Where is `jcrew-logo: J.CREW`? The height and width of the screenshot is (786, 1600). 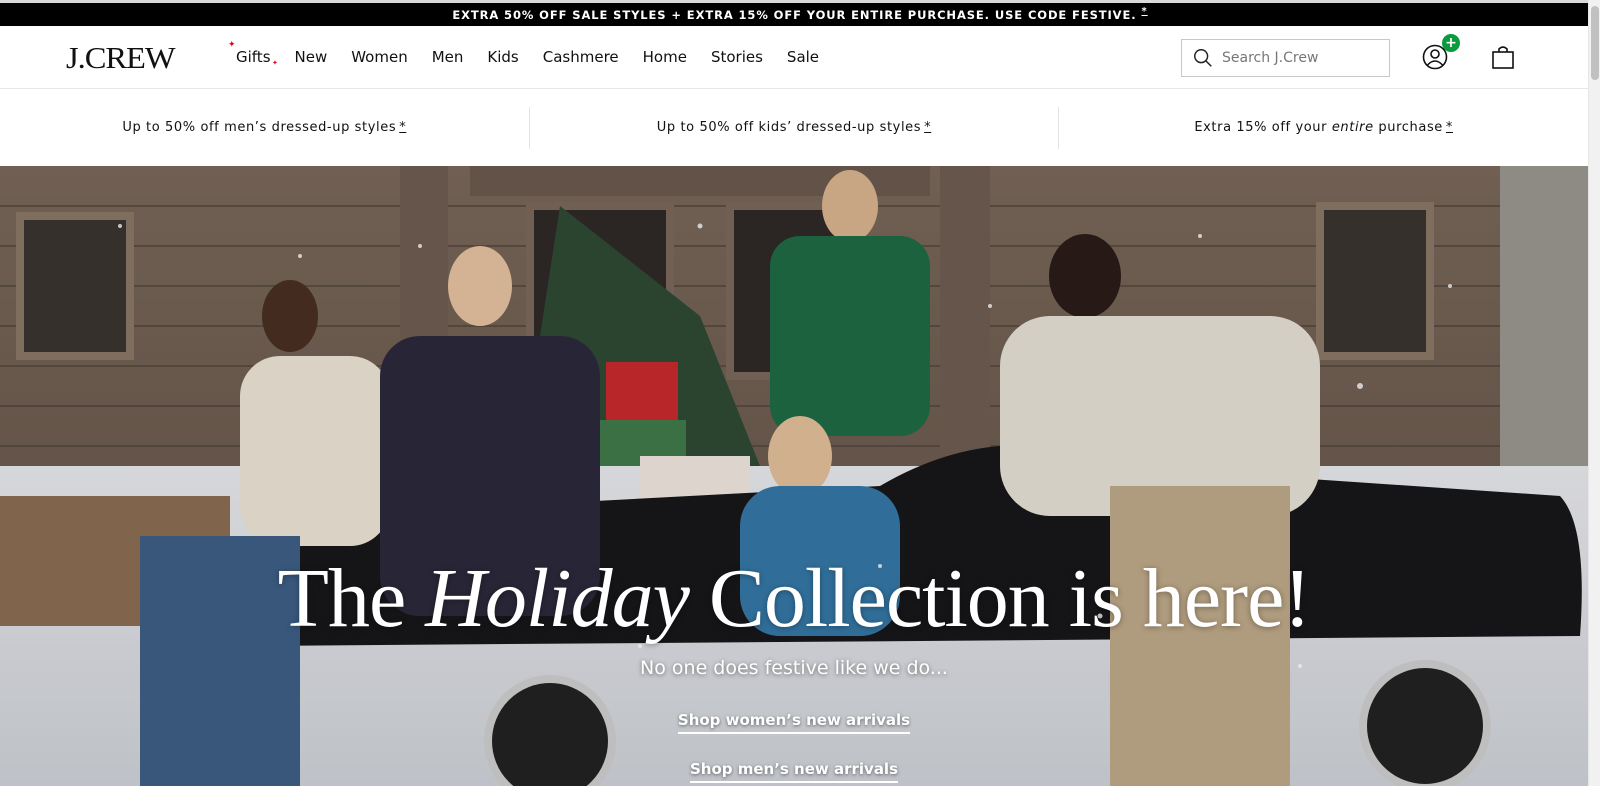 jcrew-logo: J.CREW is located at coordinates (121, 58).